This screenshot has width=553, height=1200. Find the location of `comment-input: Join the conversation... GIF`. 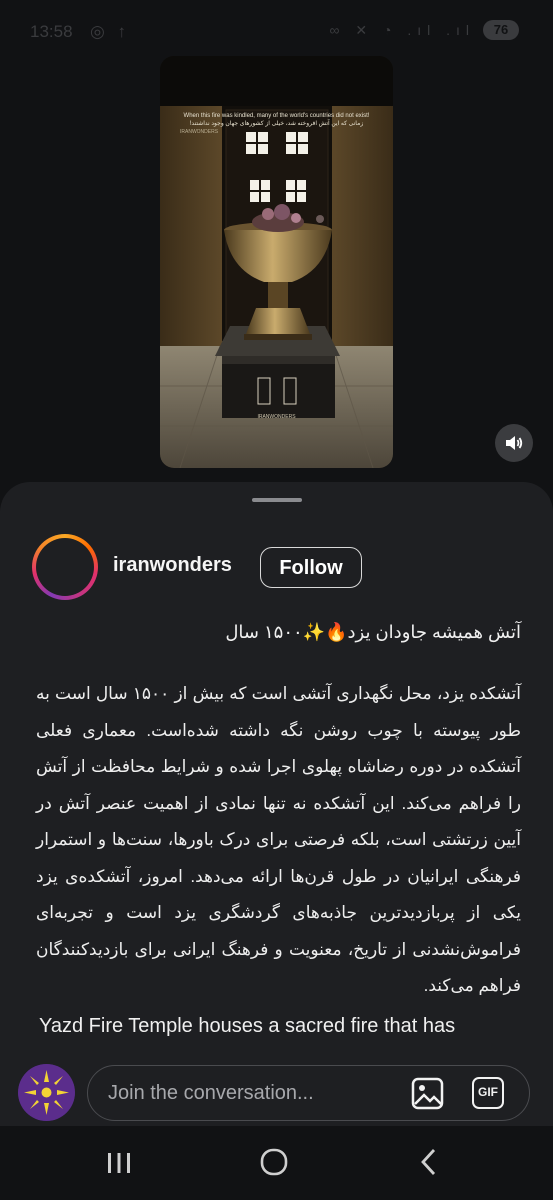

comment-input: Join the conversation... GIF is located at coordinates (308, 1093).